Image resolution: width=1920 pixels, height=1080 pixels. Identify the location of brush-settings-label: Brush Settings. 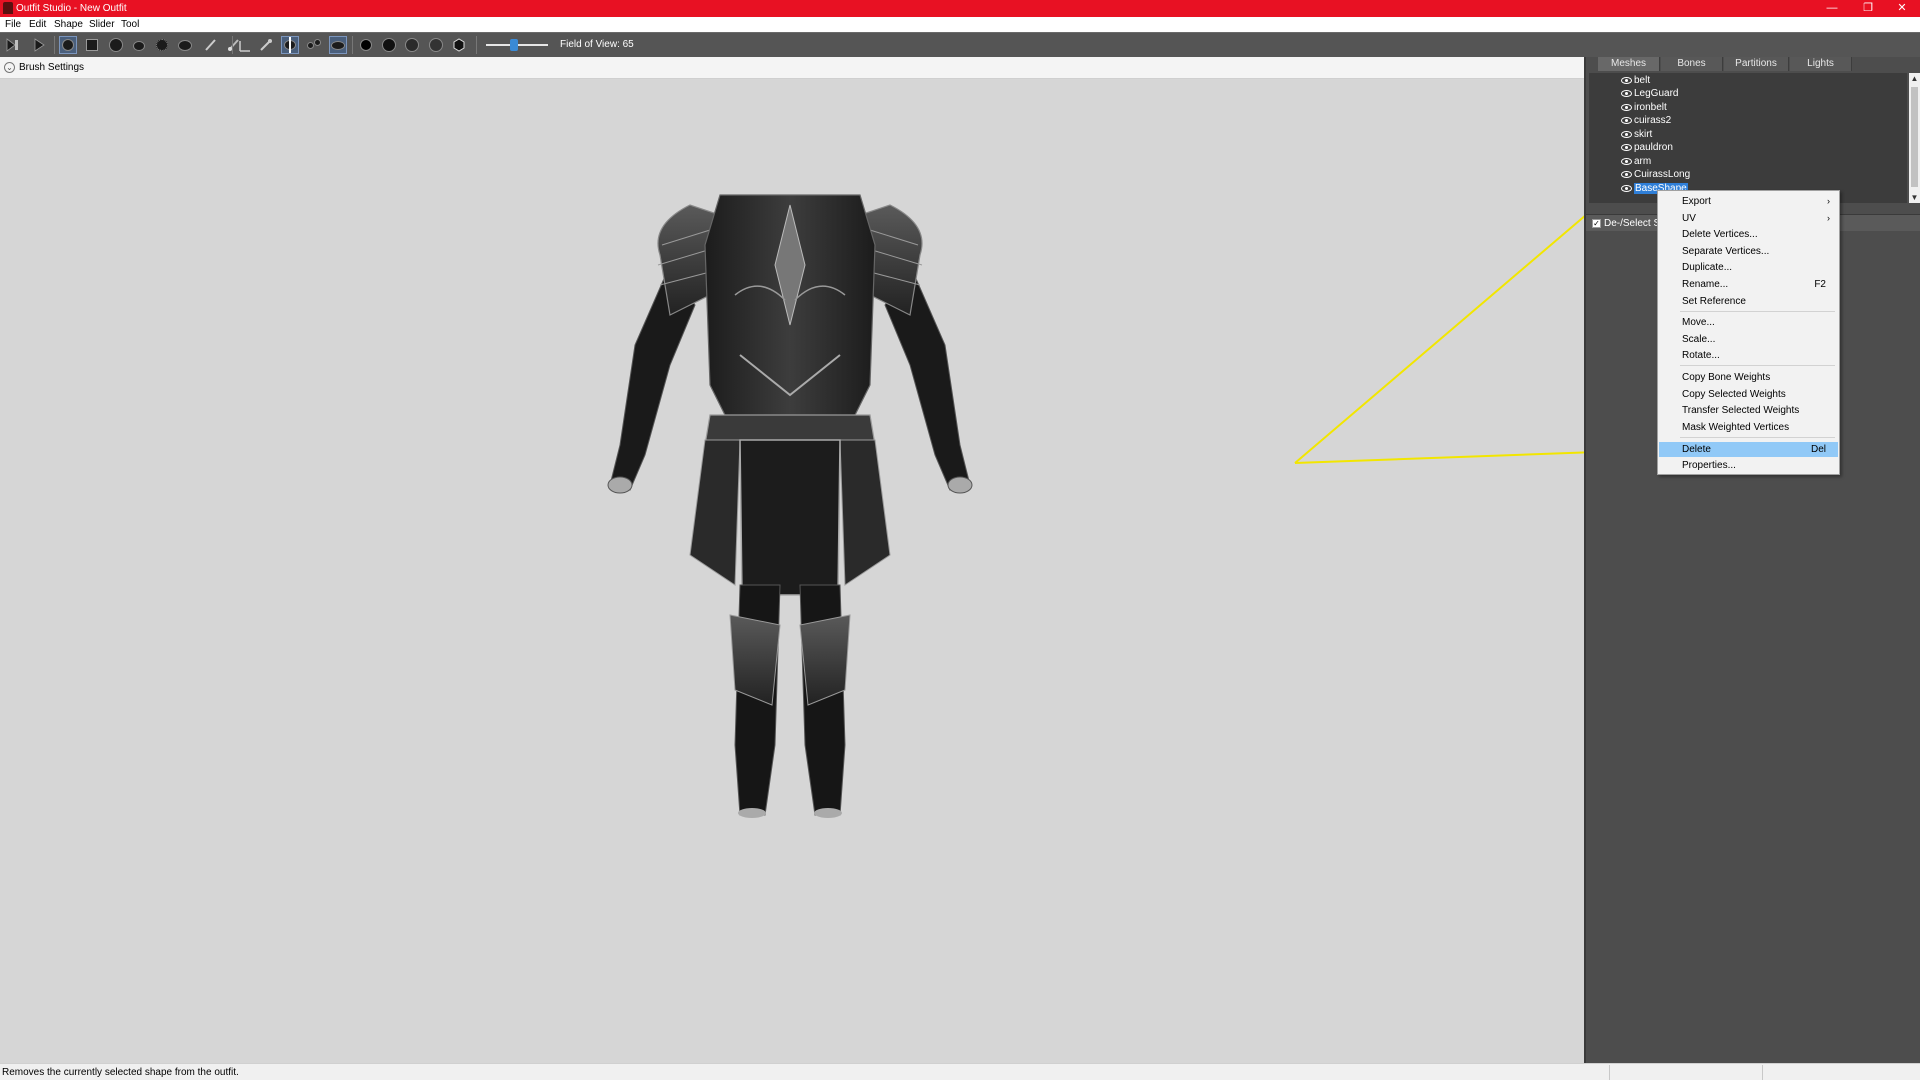
(52, 67).